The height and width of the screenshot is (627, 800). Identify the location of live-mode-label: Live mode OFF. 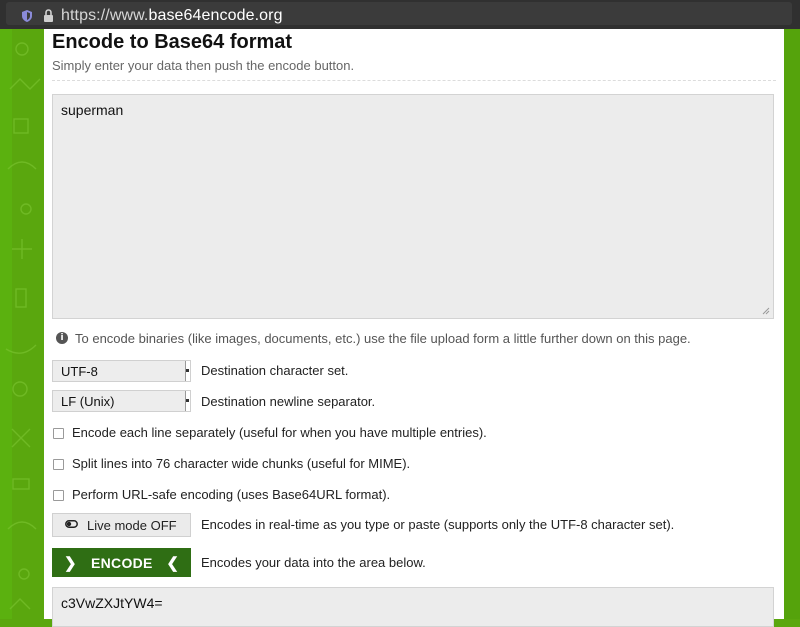
(132, 525).